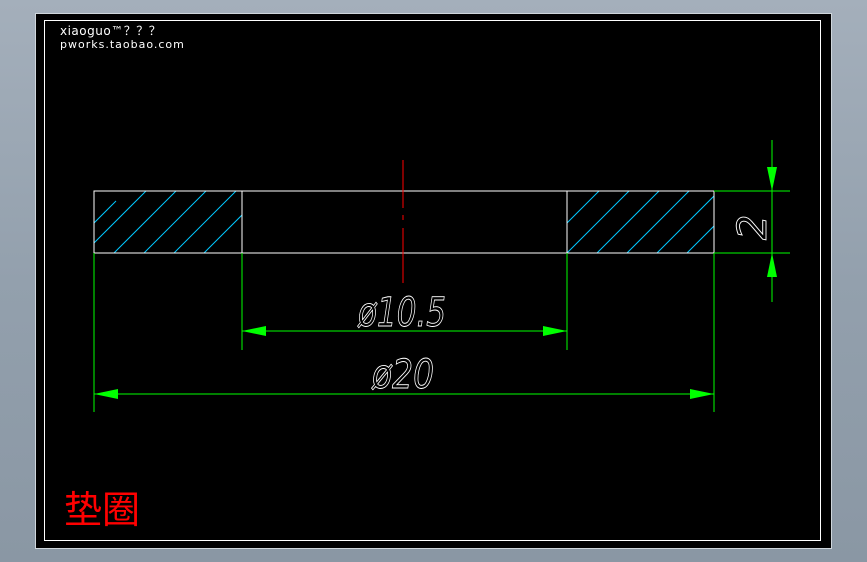  Describe the element at coordinates (404, 222) in the screenshot. I see `washer-outline` at that location.